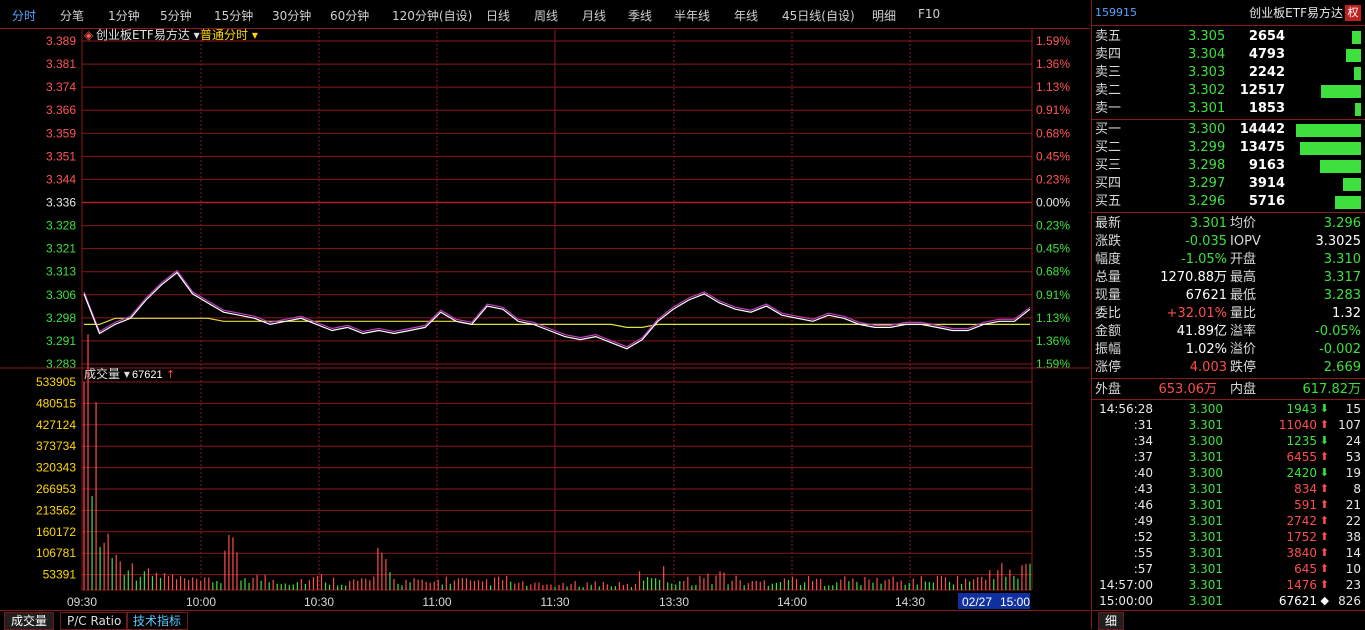  What do you see at coordinates (24, 15) in the screenshot?
I see `period-tab-0: 分时` at bounding box center [24, 15].